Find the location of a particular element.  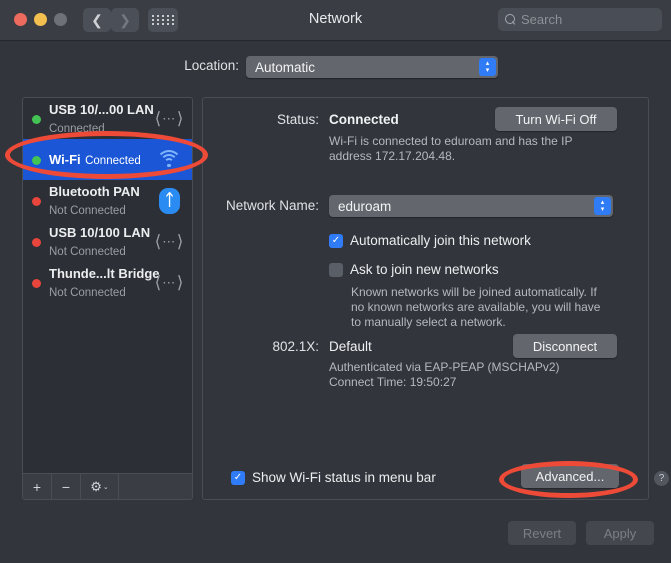

sidebar-item-usb-lan-2: USB 10/100 LAN Not Connected ⟨ ⋯ ⟩ is located at coordinates (107, 241).